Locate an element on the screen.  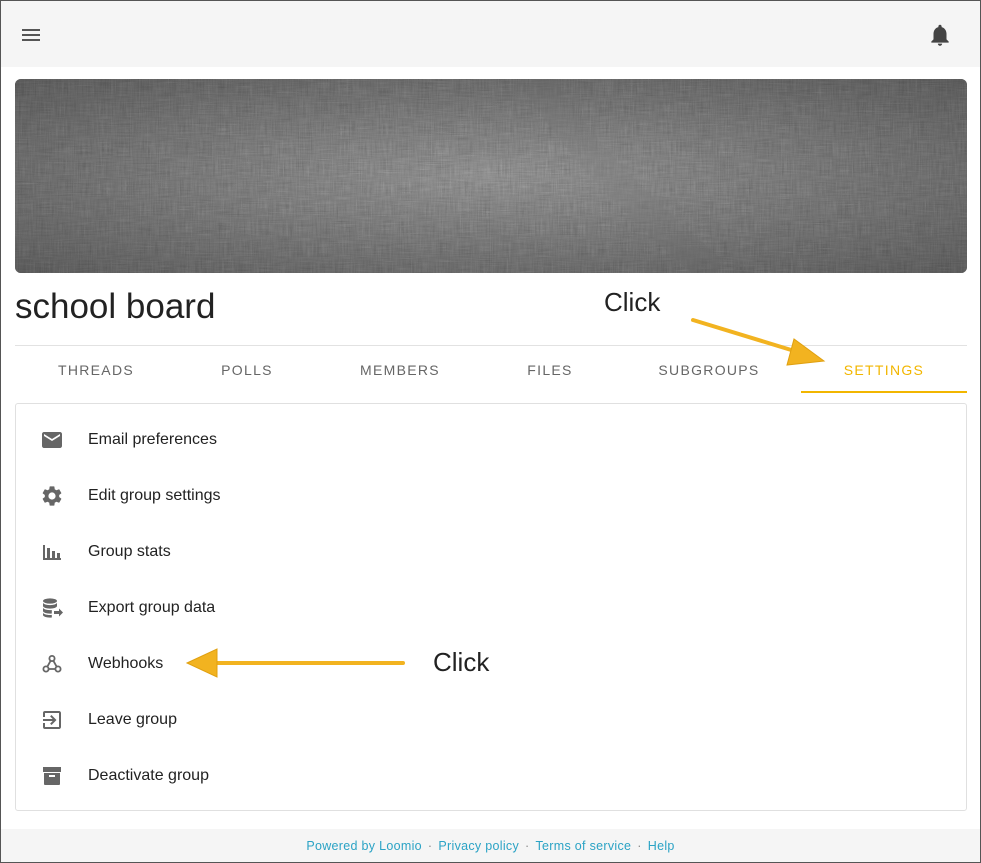
active-tab-indicator is located at coordinates (884, 392).